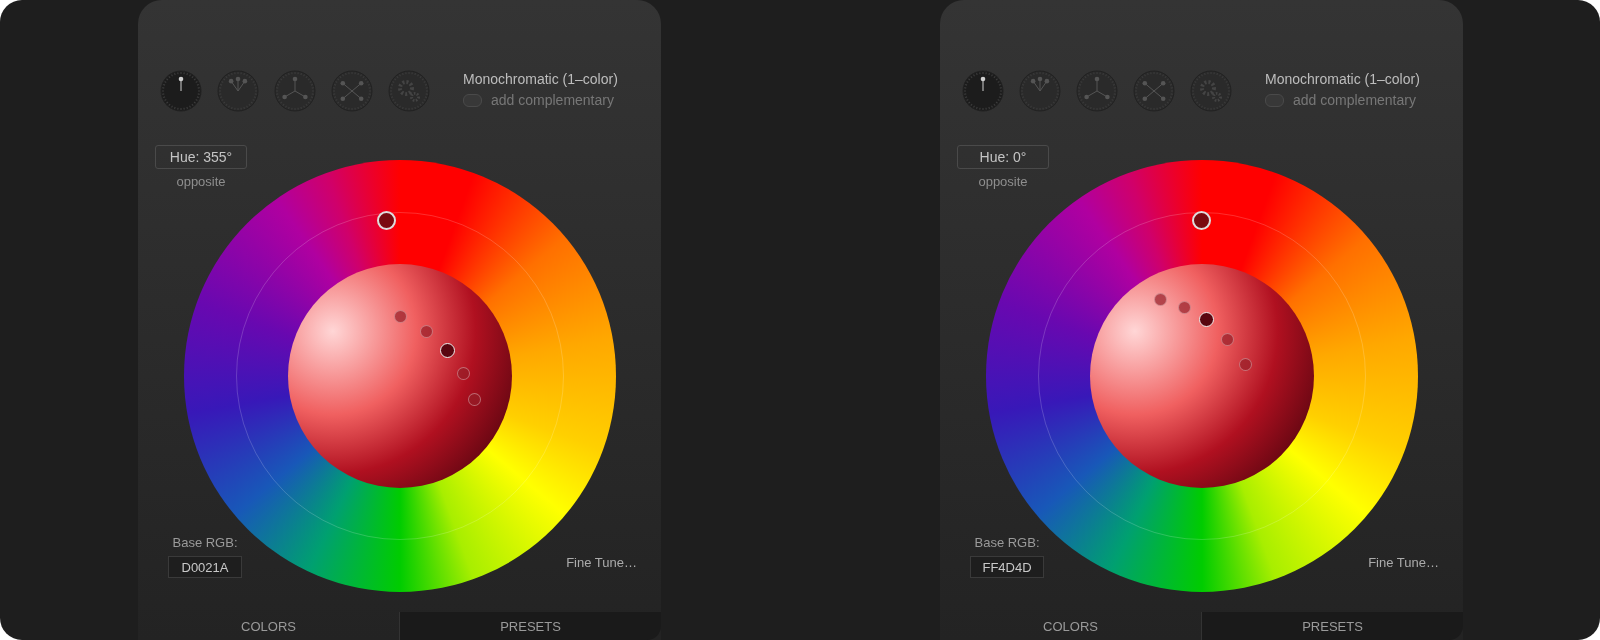  I want to click on base-rgb-field: FF4D4D, so click(1007, 567).